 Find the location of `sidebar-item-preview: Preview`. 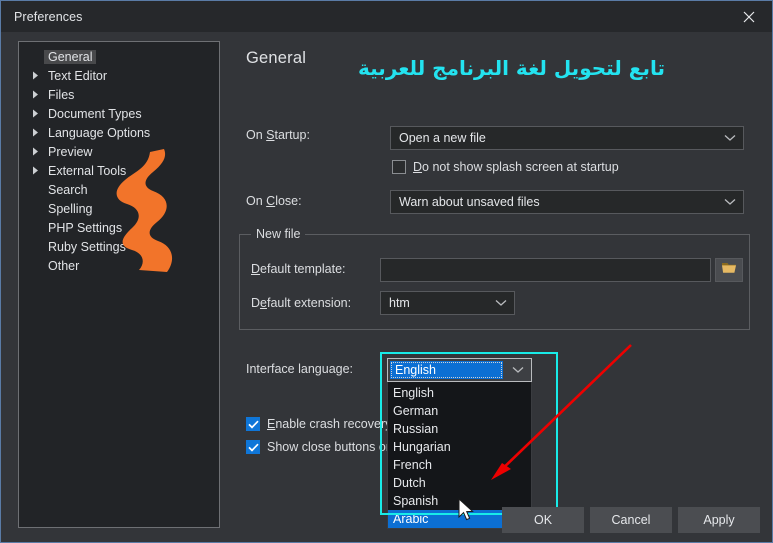

sidebar-item-preview: Preview is located at coordinates (119, 151).